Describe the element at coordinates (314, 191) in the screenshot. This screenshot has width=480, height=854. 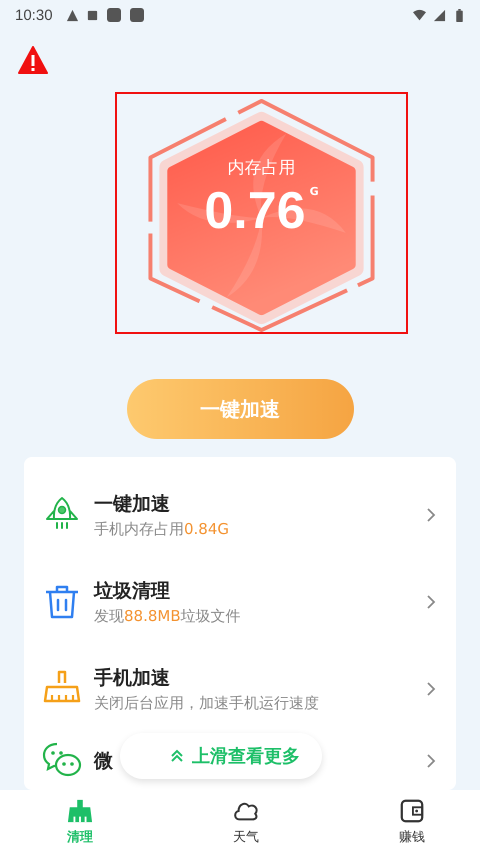
I see `memory-unit: G` at that location.